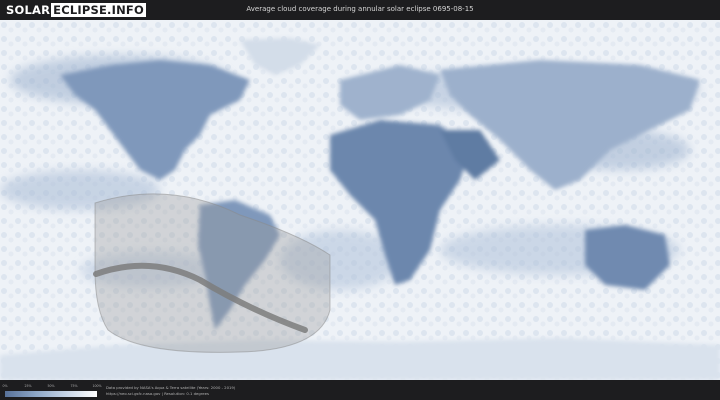  What do you see at coordinates (51, 394) in the screenshot?
I see `legend-gradient-bar` at bounding box center [51, 394].